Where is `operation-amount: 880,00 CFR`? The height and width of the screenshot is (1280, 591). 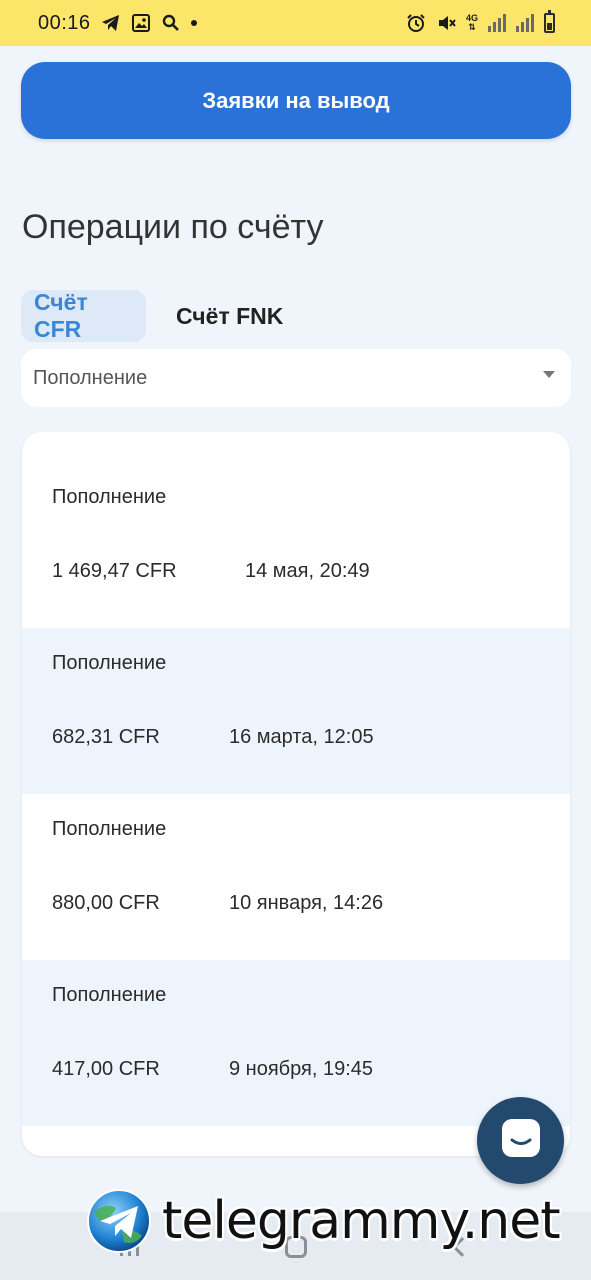
operation-amount: 880,00 CFR is located at coordinates (106, 903).